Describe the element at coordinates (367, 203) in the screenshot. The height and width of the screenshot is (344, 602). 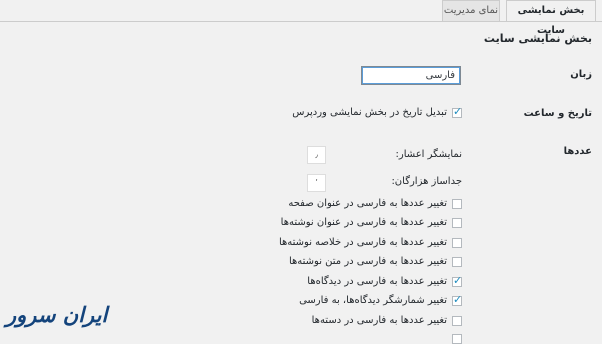
I see `option-label-page-title: تغییر عددها به فارسی در عنوان صفحه` at that location.